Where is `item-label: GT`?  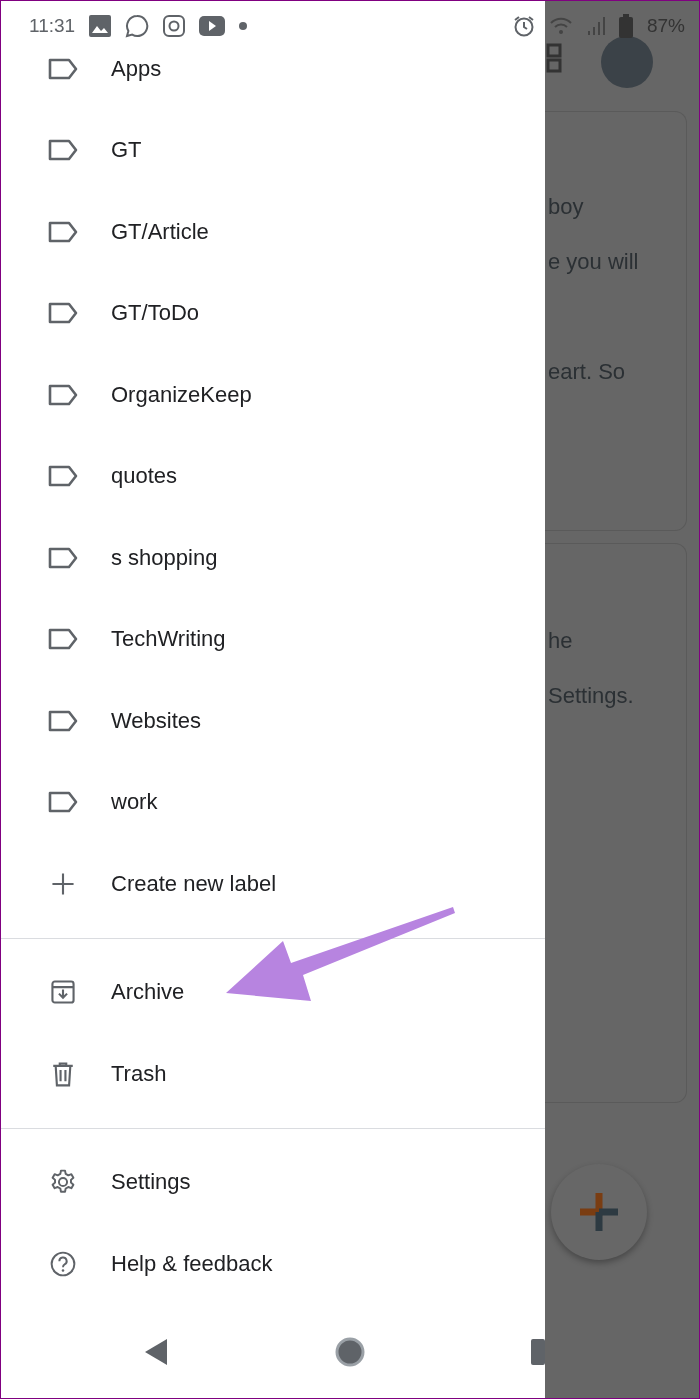
item-label: GT is located at coordinates (126, 150).